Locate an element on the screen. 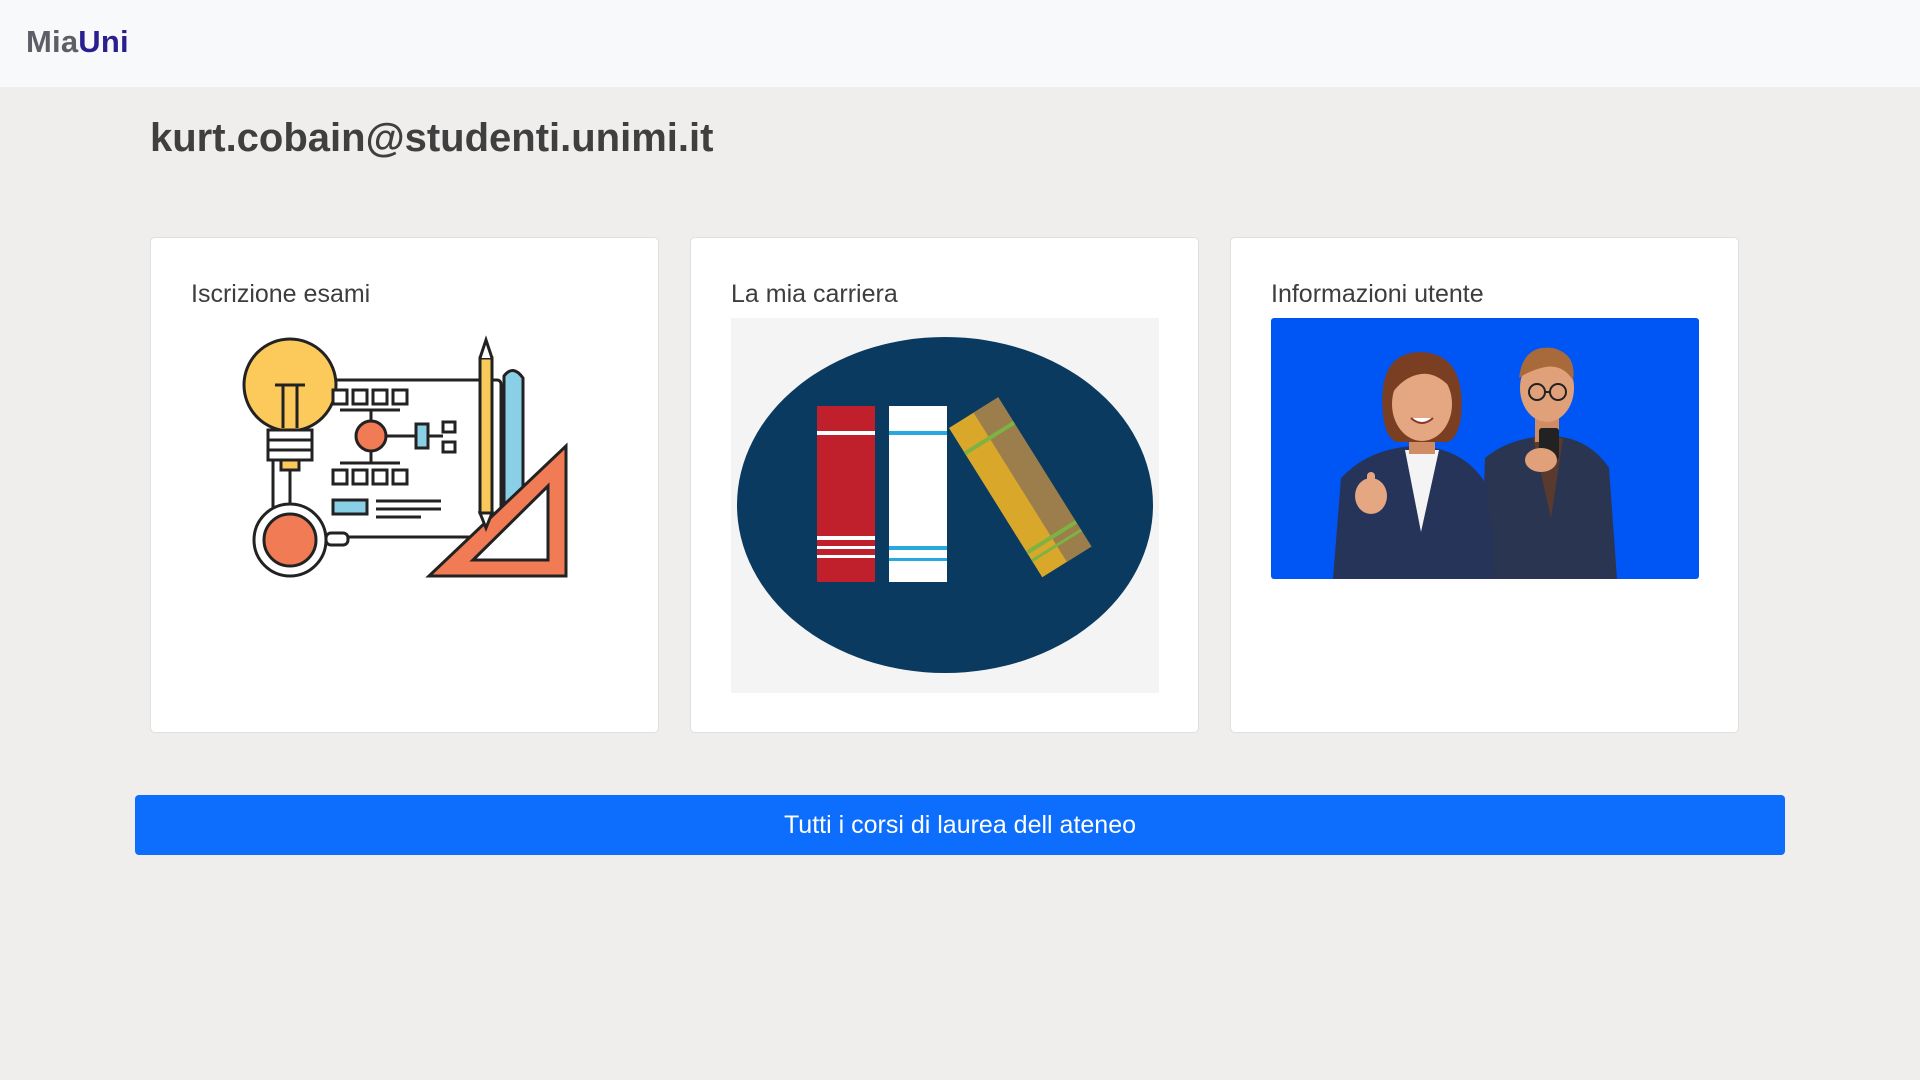  card-title: Iscrizione esami is located at coordinates (281, 294).